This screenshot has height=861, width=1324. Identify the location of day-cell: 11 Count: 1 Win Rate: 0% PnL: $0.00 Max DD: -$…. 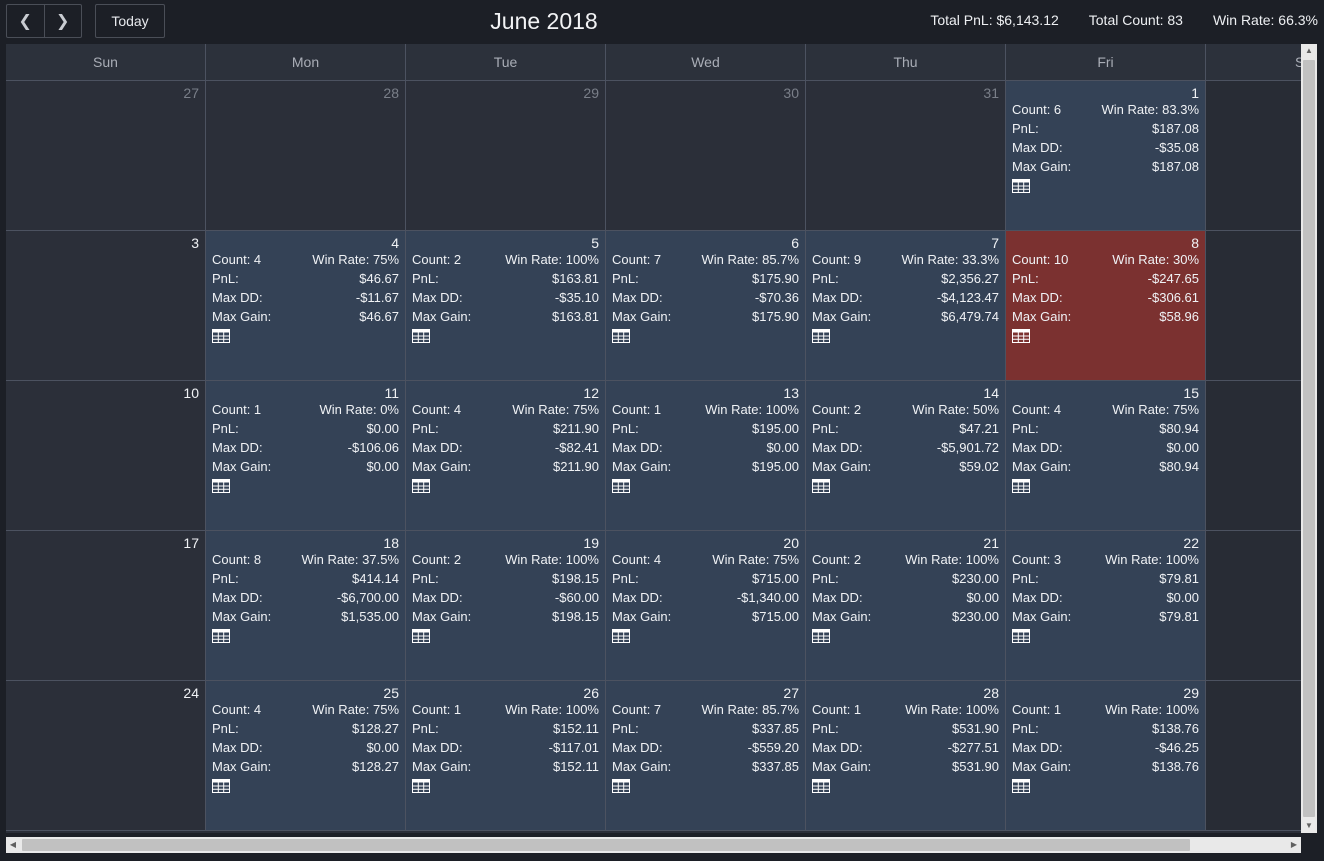
(306, 456).